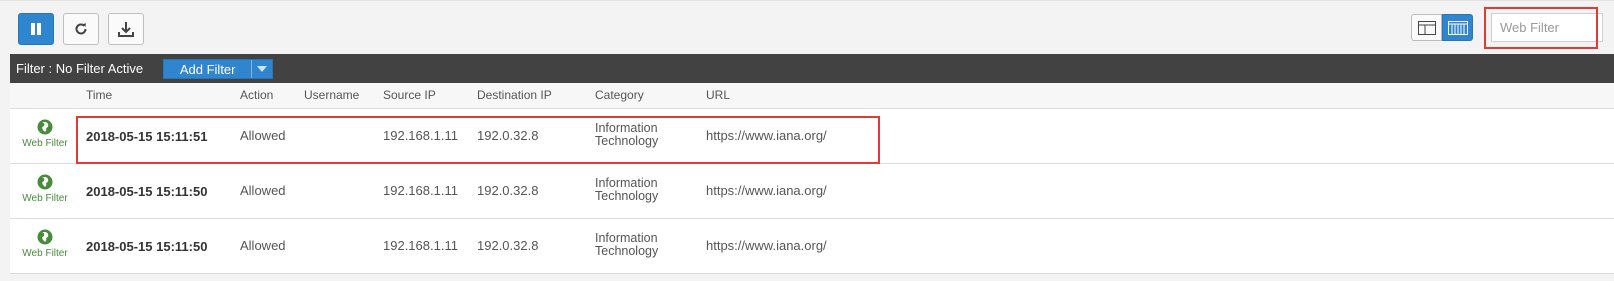  I want to click on column-header-time: Time, so click(99, 95).